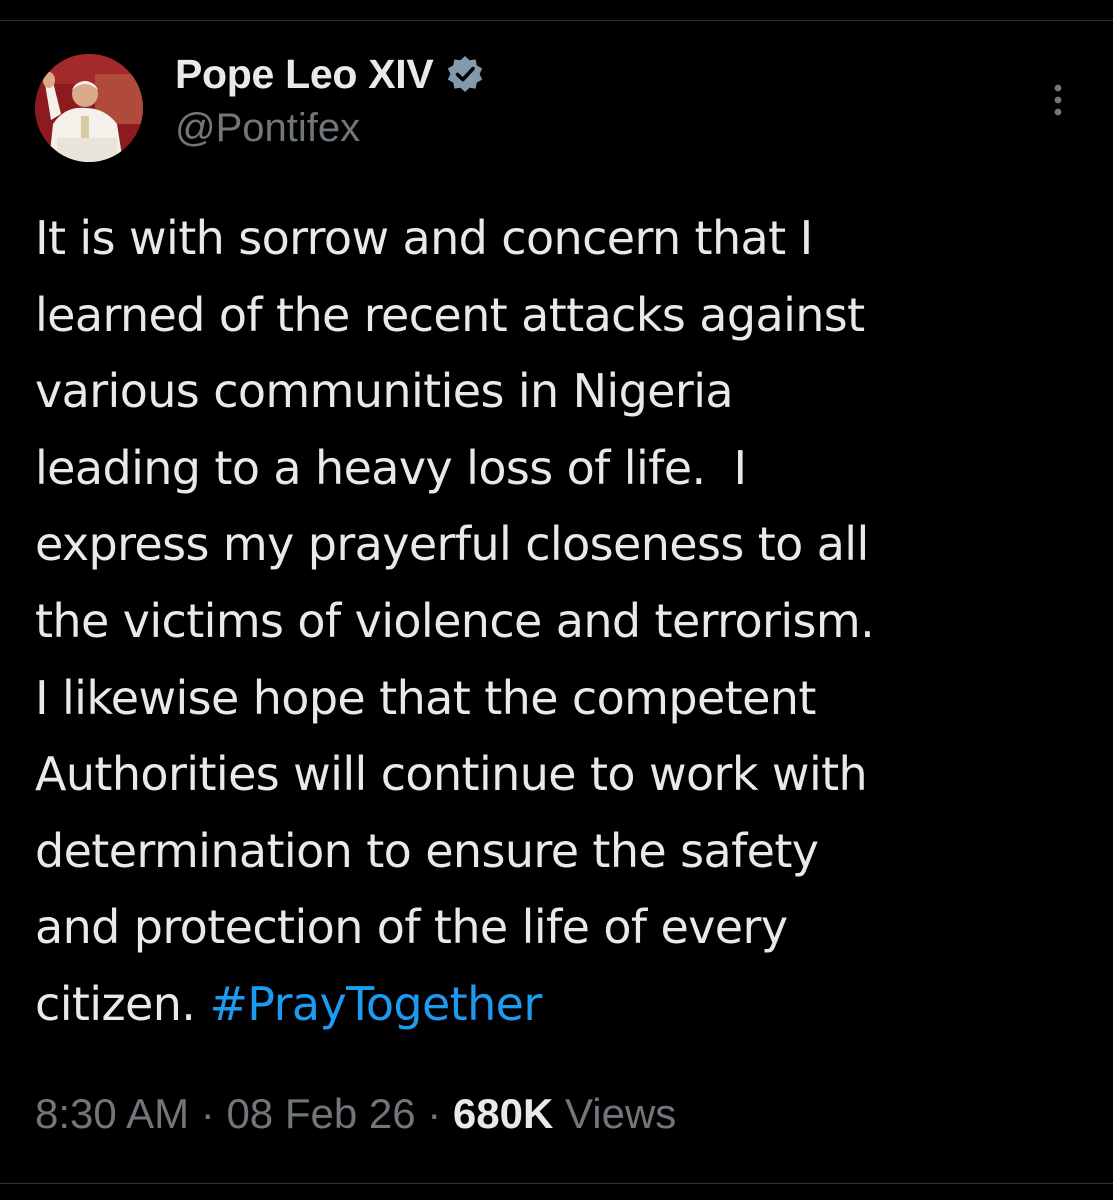 Image resolution: width=1113 pixels, height=1200 pixels. Describe the element at coordinates (465, 74) in the screenshot. I see `verified-badge-icon` at that location.